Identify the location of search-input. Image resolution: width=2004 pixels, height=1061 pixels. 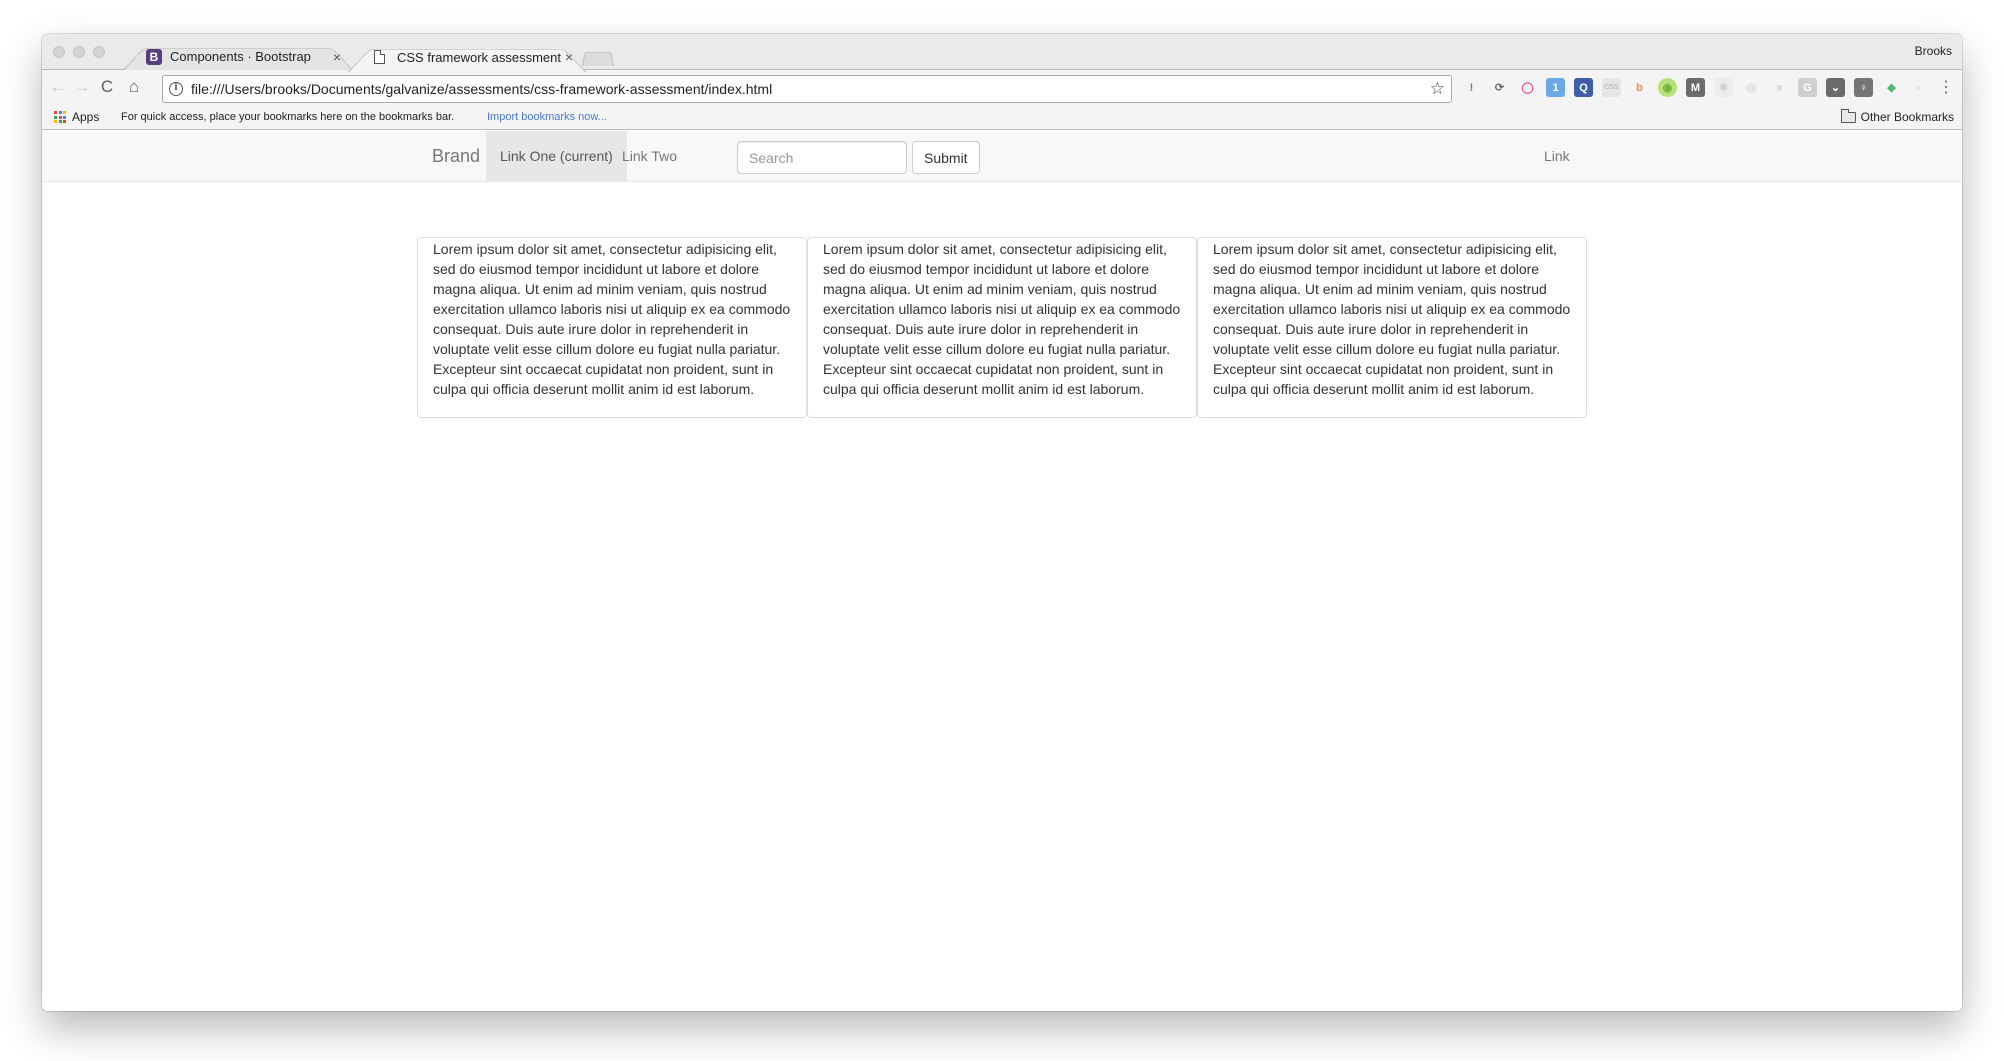
(822, 157).